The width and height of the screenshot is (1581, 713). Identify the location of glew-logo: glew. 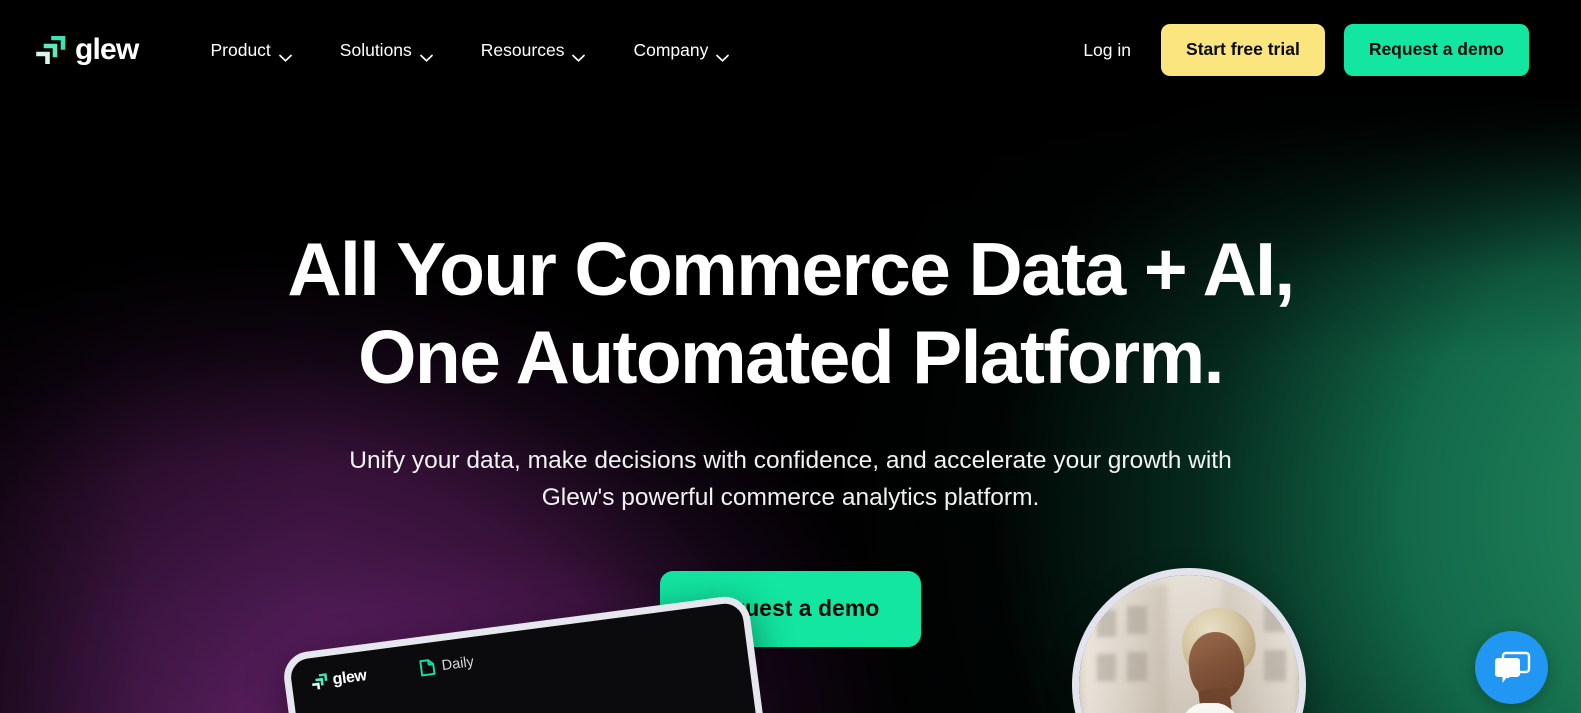
(87, 49).